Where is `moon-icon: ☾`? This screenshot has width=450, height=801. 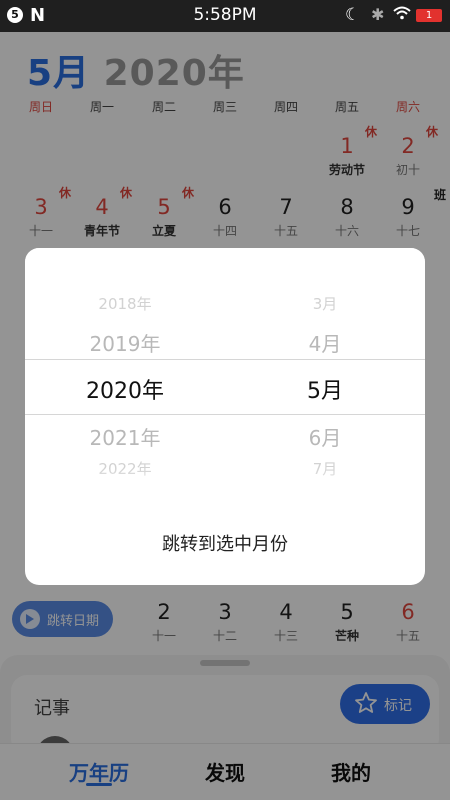 moon-icon: ☾ is located at coordinates (353, 15).